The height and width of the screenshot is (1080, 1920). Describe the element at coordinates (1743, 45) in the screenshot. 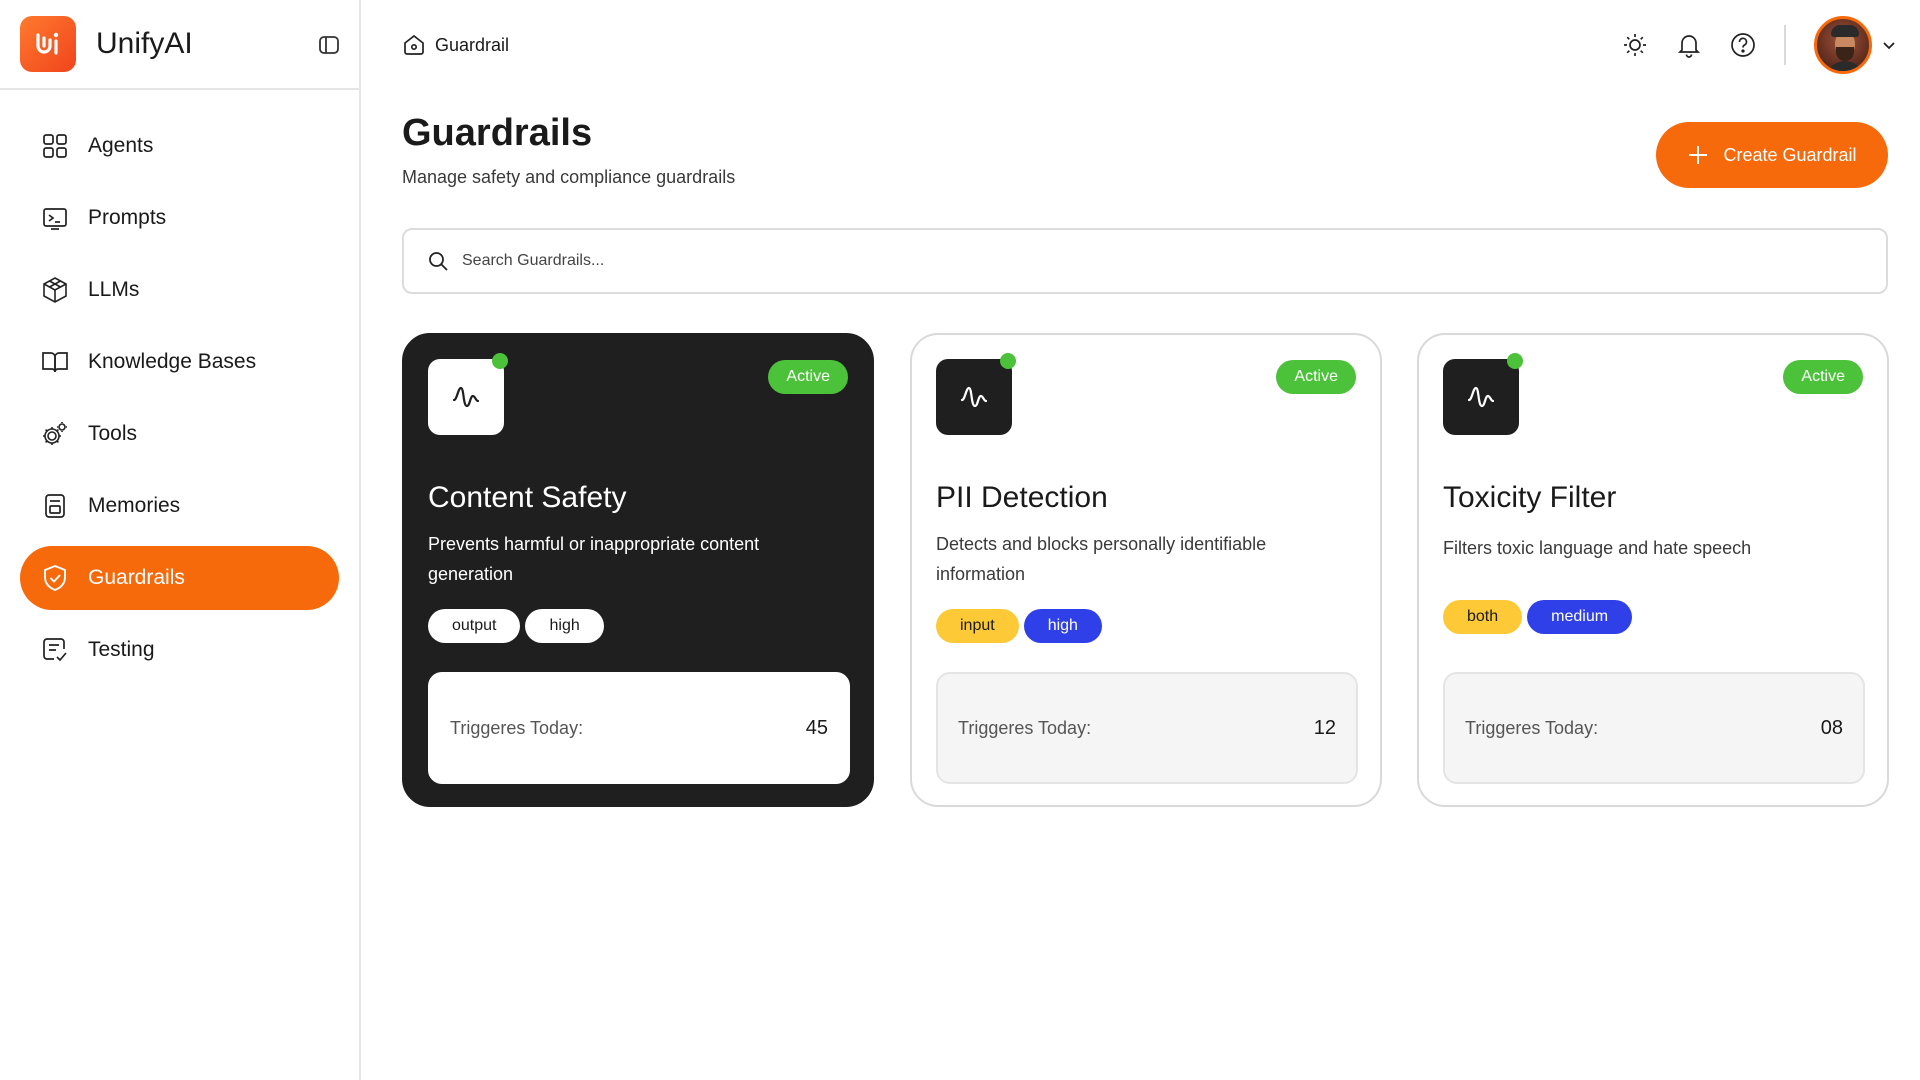

I see `help-icon` at that location.